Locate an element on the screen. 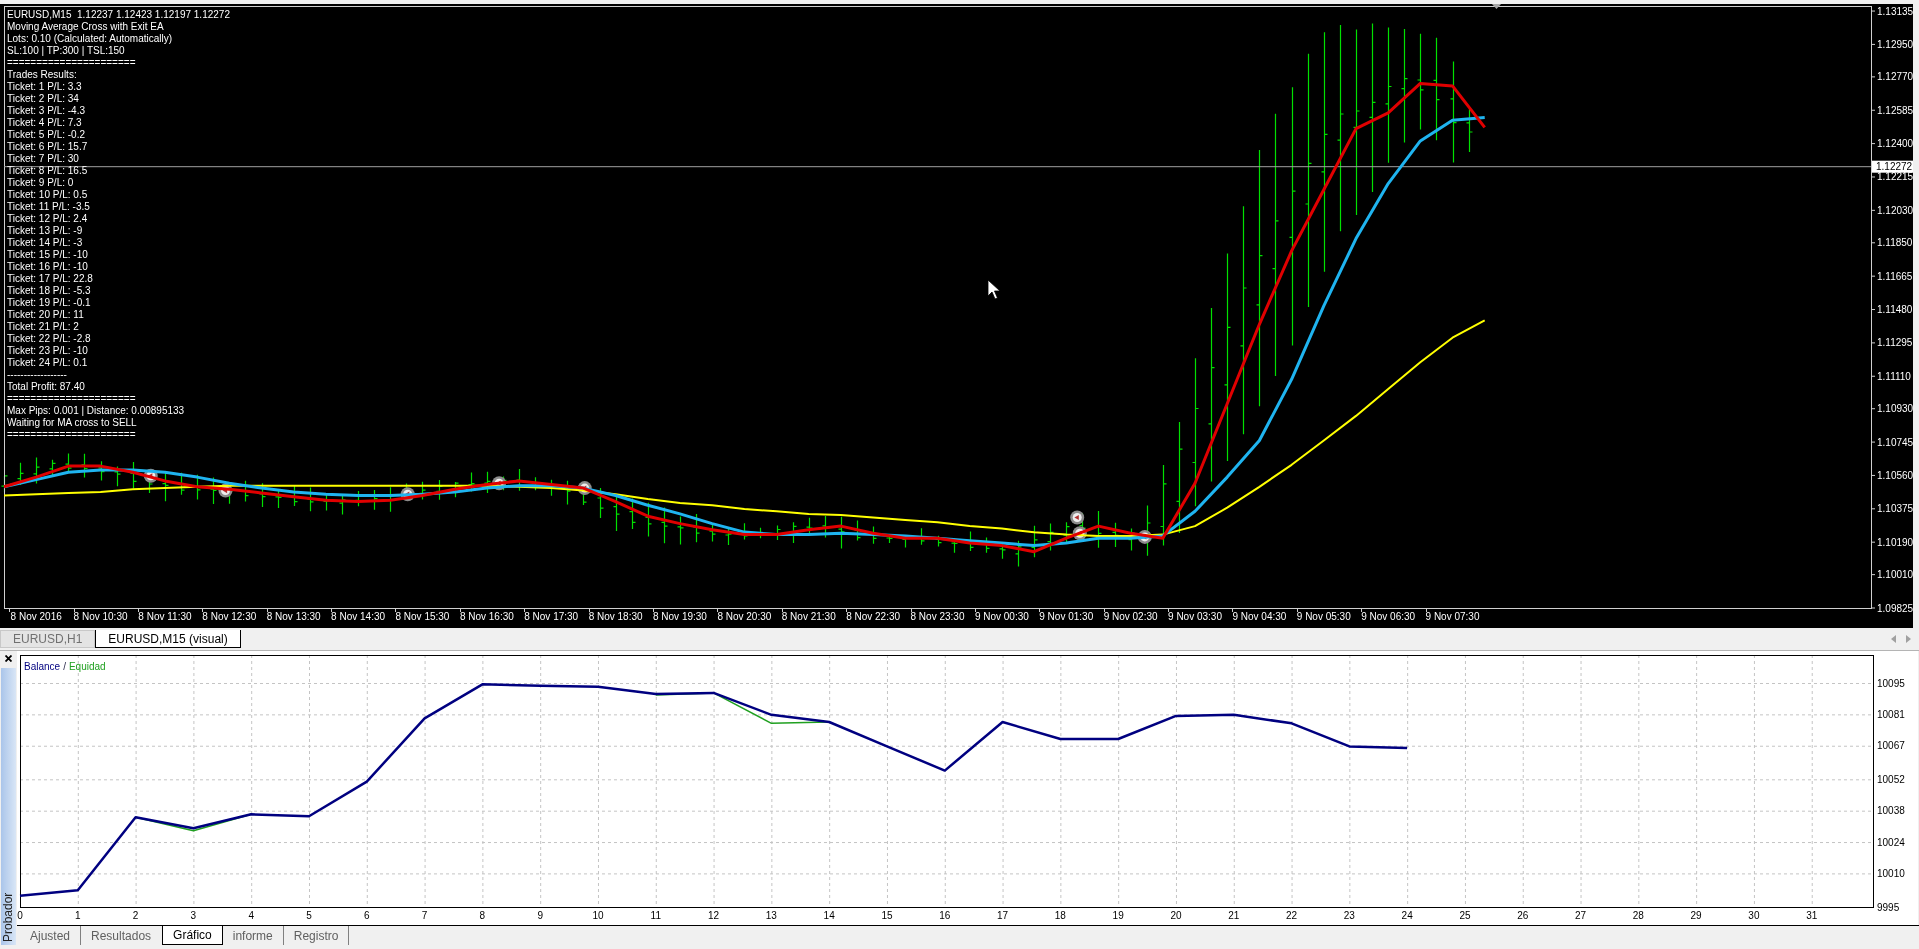 The height and width of the screenshot is (949, 1919). tester-tab: Registro is located at coordinates (316, 935).